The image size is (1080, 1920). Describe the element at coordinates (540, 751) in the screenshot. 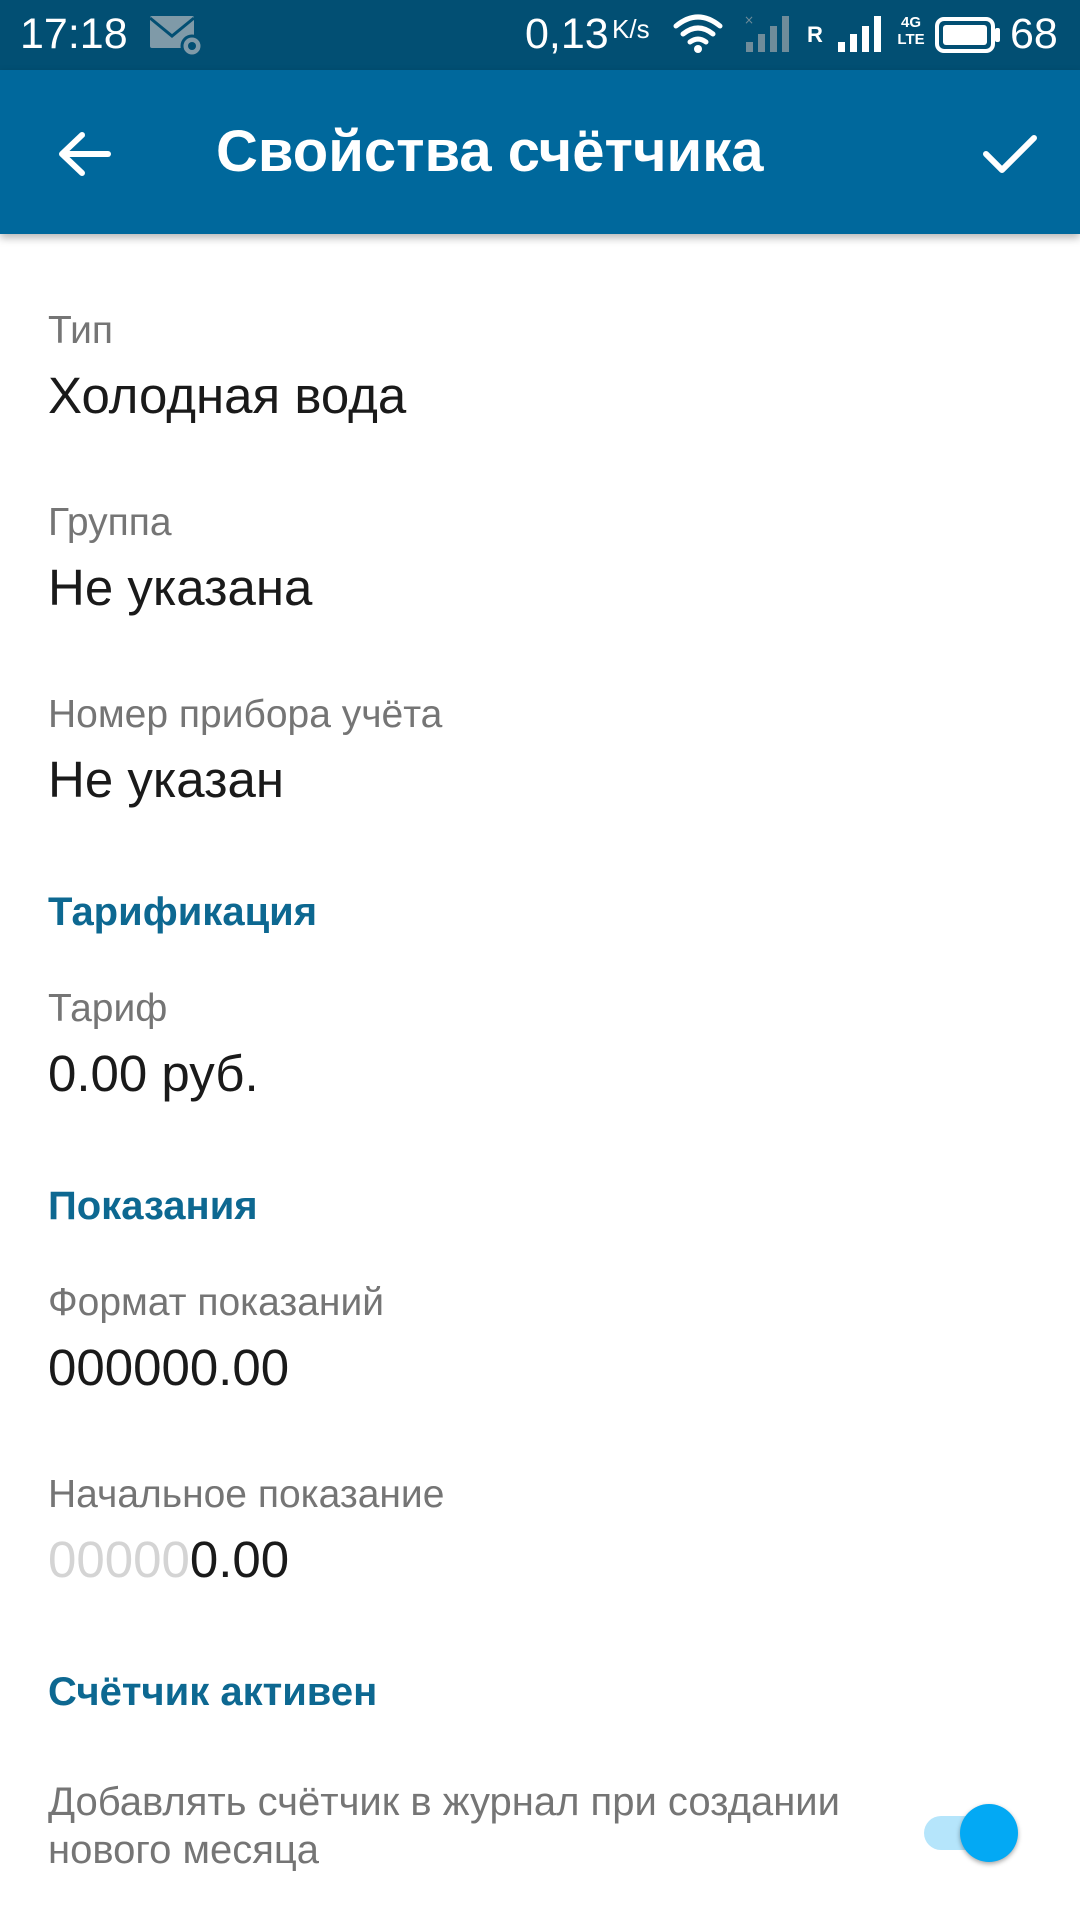

I see `meter-number-field: Номер прибора учёта Не указан` at that location.